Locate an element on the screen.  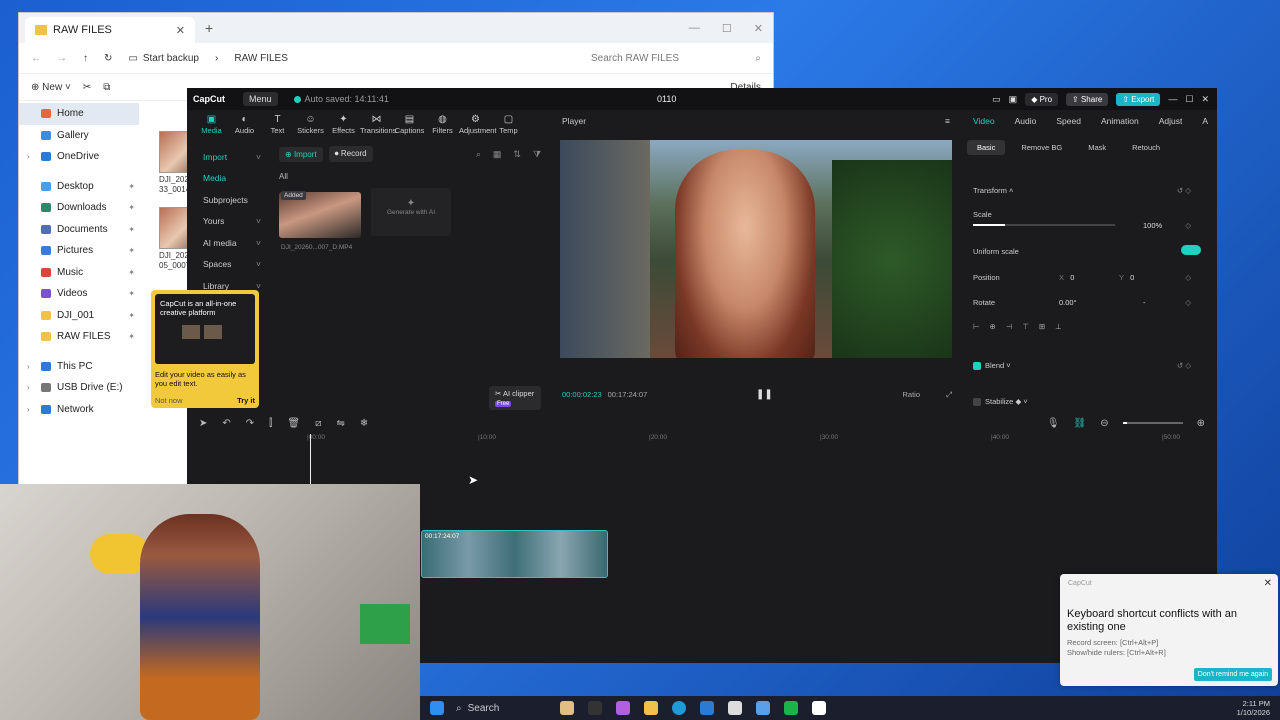
menu-icon: ≡ is located at coordinates (947, 121).